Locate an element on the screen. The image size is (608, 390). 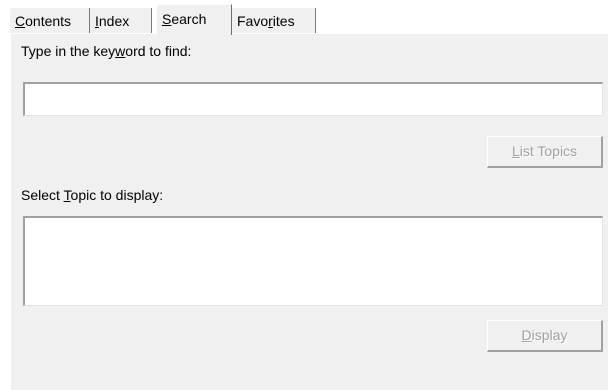
tab-favorites: Favorites is located at coordinates (274, 21).